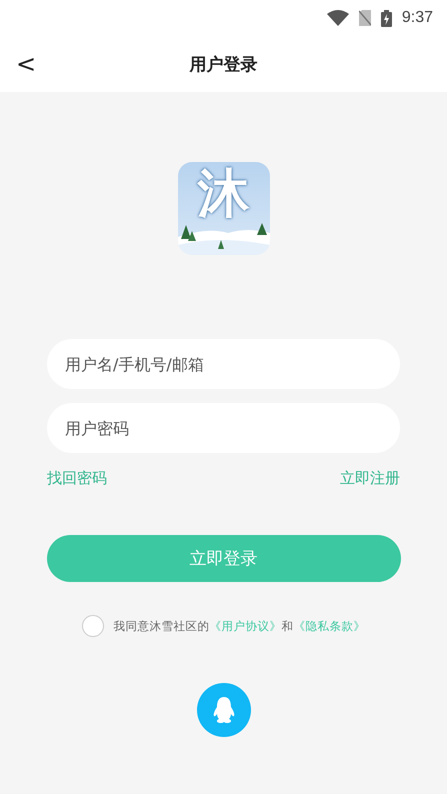 The height and width of the screenshot is (794, 447). I want to click on password-field: 用户密码, so click(223, 428).